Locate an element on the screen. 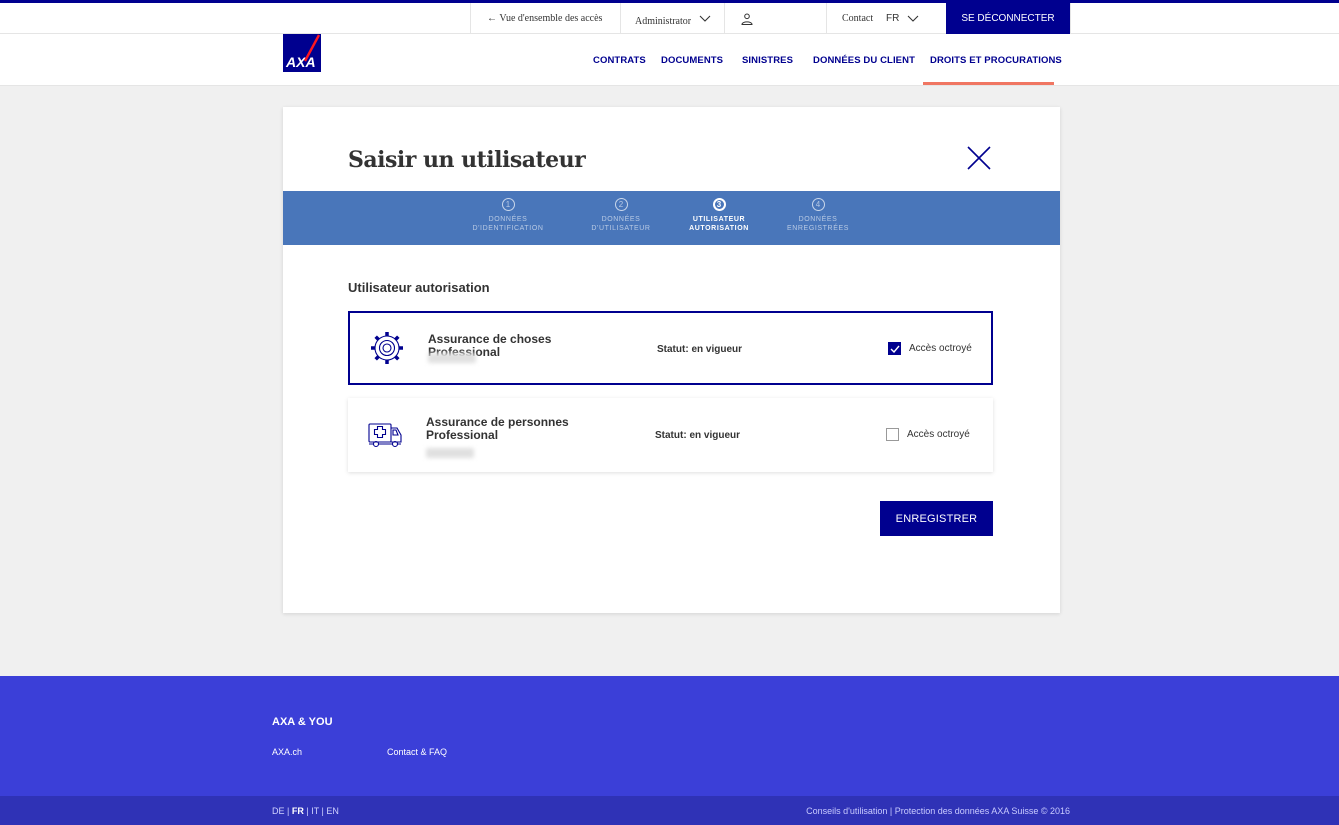 The image size is (1339, 825). language-switcher: DE | FR | IT | EN is located at coordinates (305, 811).